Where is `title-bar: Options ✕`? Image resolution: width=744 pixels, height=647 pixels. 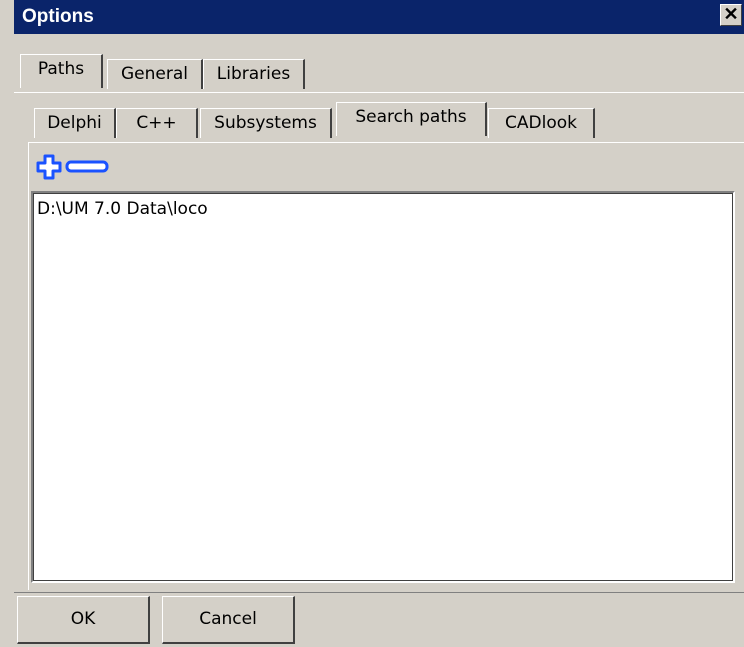 title-bar: Options ✕ is located at coordinates (379, 17).